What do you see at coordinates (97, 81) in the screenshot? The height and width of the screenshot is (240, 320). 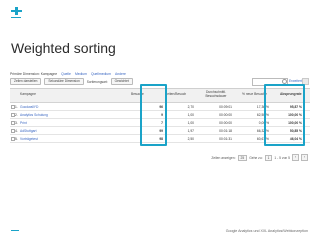 I see `sort-type-label: Sortierungsart:` at bounding box center [97, 81].